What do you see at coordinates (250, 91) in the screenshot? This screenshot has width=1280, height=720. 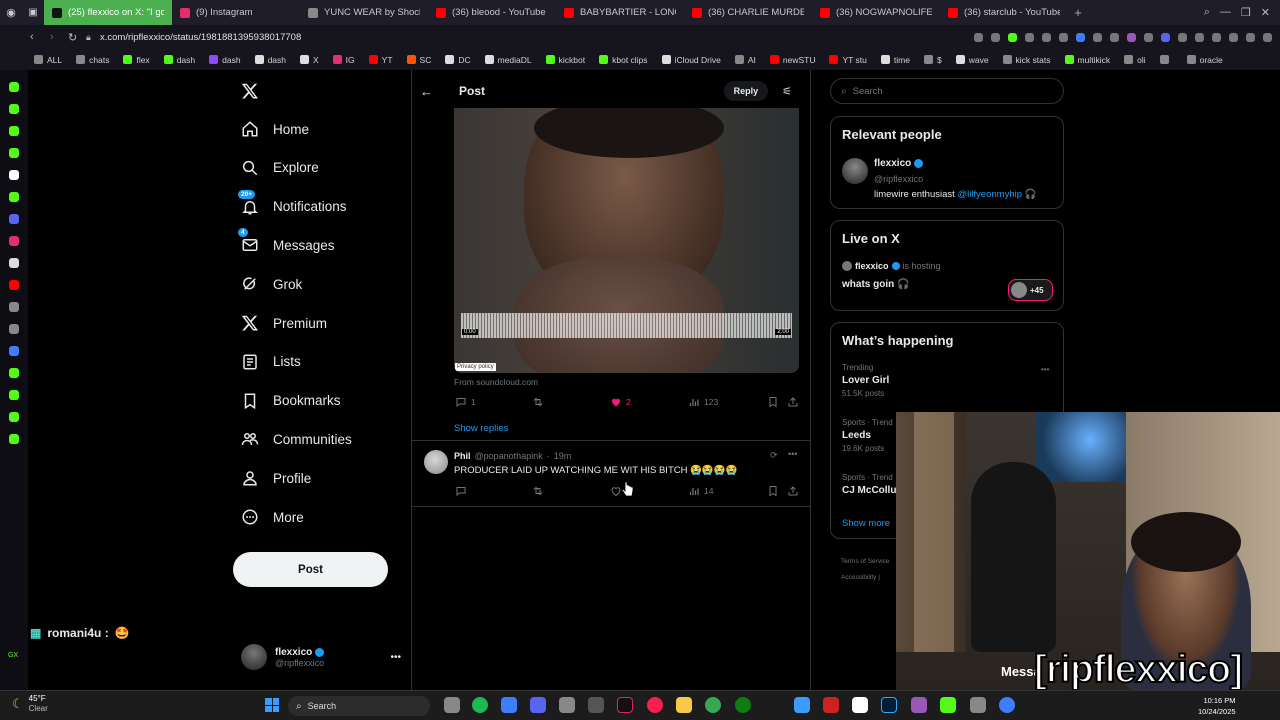 I see `x-logo-icon` at bounding box center [250, 91].